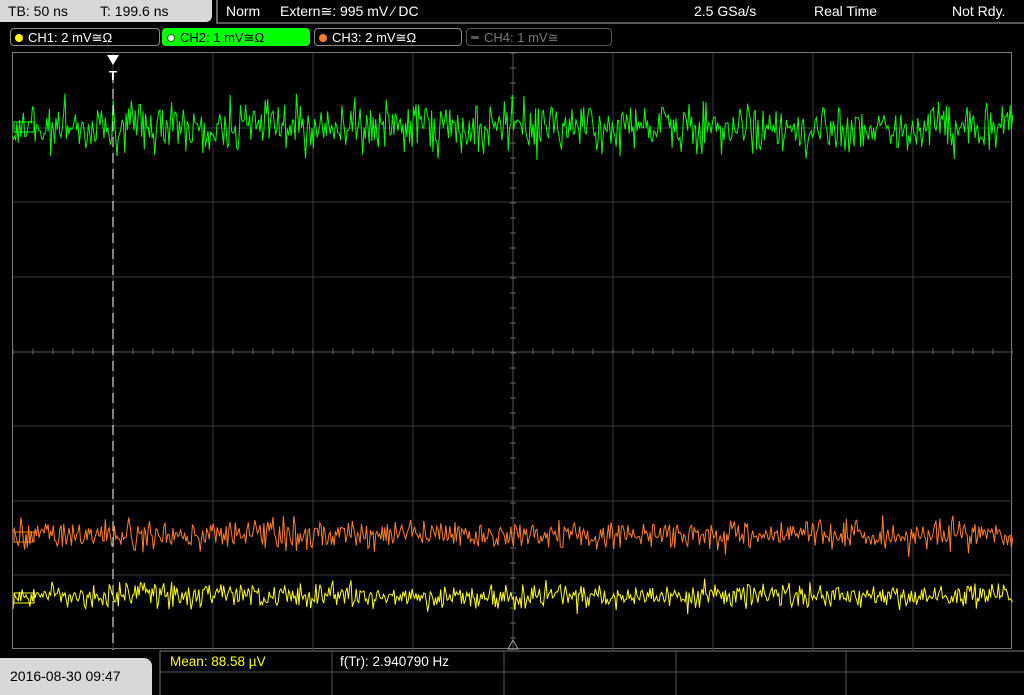 This screenshot has height=695, width=1024. Describe the element at coordinates (76, 676) in the screenshot. I see `date-time-display: 2016-08-30 09:47` at that location.